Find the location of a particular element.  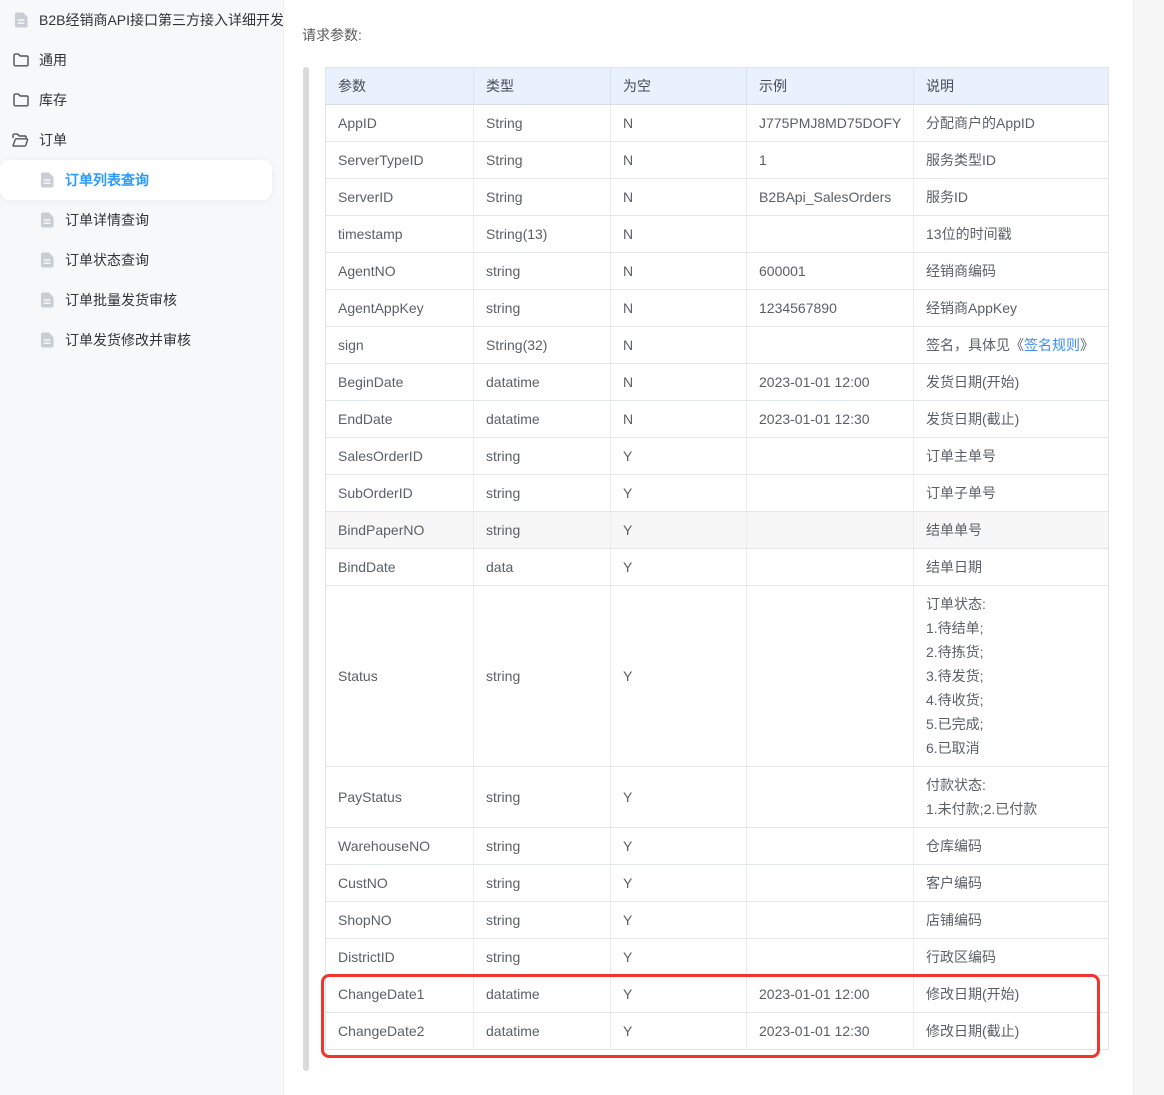

cell-description: 仓库编码 is located at coordinates (1011, 846).